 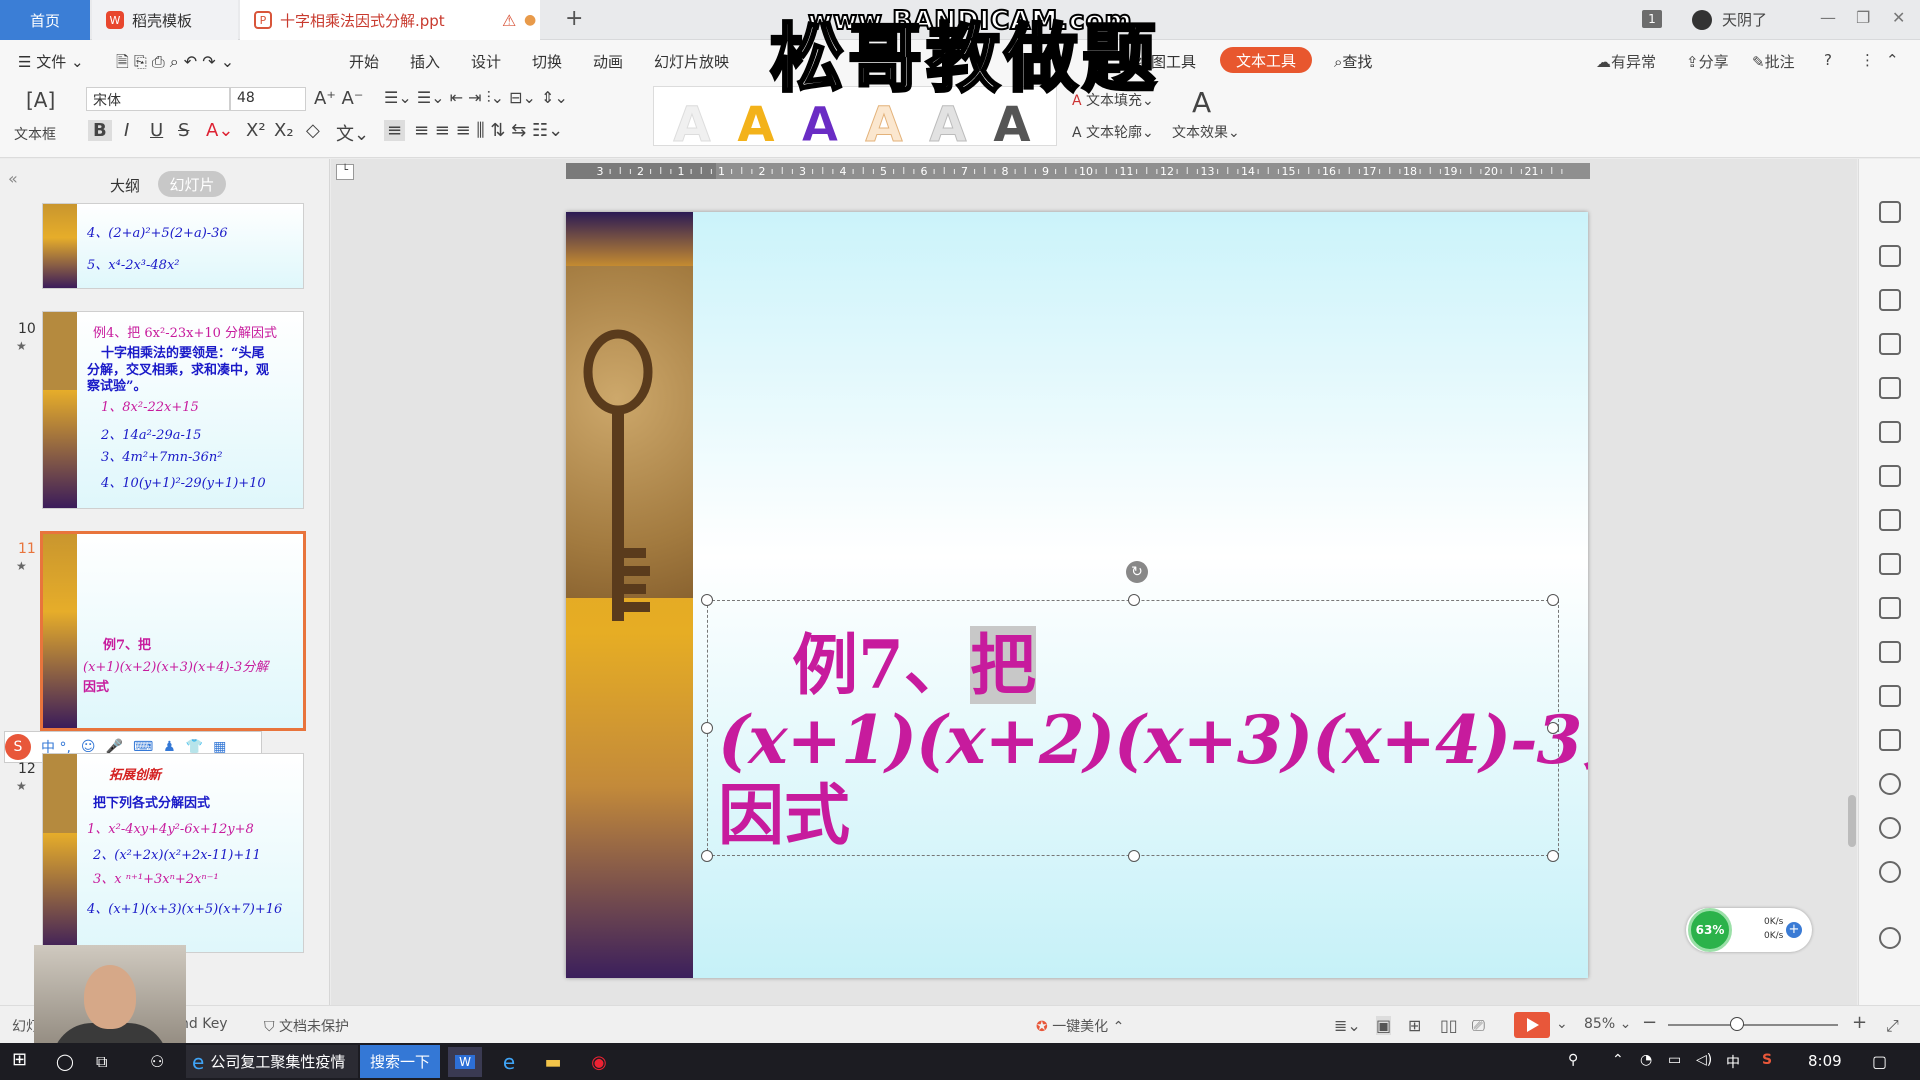 What do you see at coordinates (1890, 300) in the screenshot?
I see `shapes-icon` at bounding box center [1890, 300].